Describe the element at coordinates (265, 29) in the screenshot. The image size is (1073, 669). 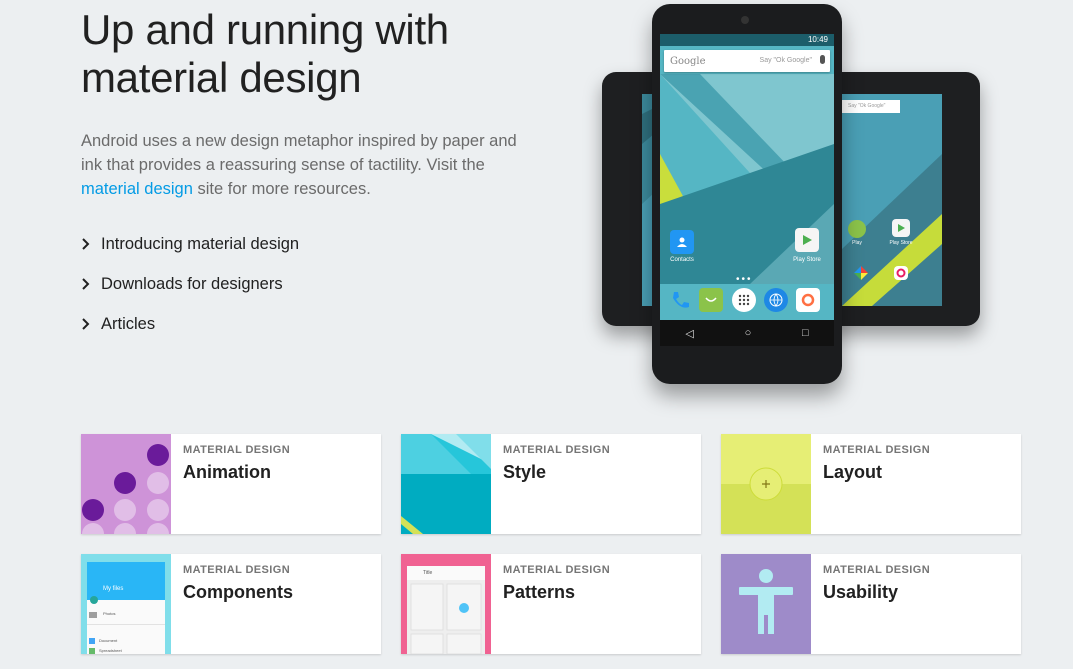
I see `page-title-line-1: Up and running with` at that location.